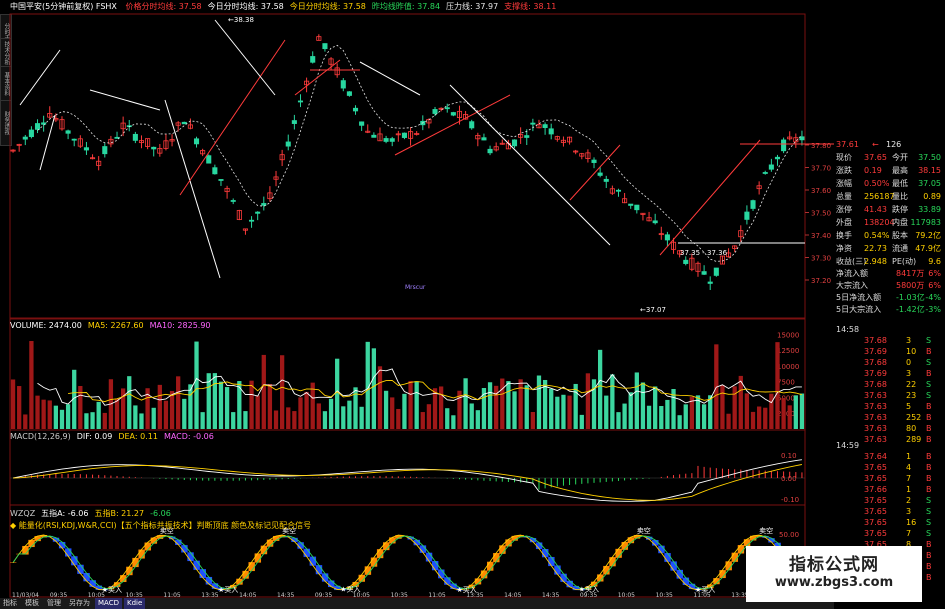  Describe the element at coordinates (875, 417) in the screenshot. I see `tick-price: 37.63` at that location.